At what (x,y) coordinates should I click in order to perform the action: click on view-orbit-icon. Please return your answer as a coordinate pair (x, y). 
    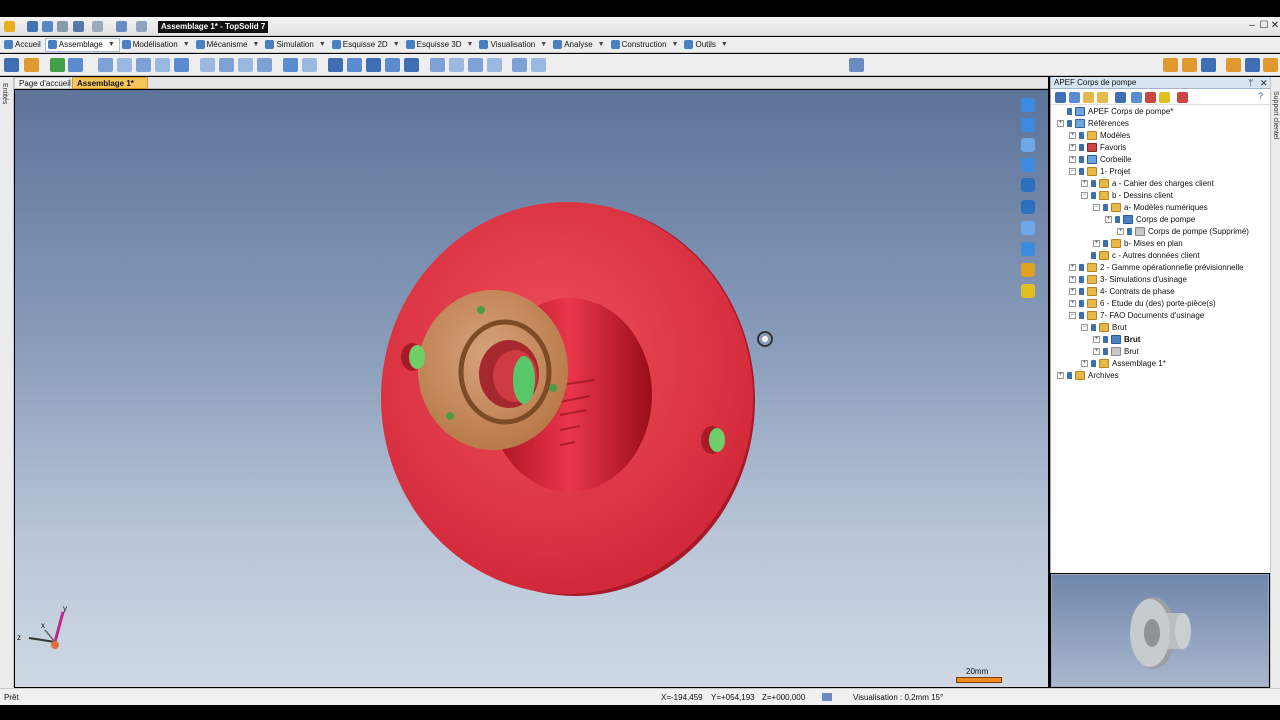
    Looking at the image, I should click on (1028, 165).